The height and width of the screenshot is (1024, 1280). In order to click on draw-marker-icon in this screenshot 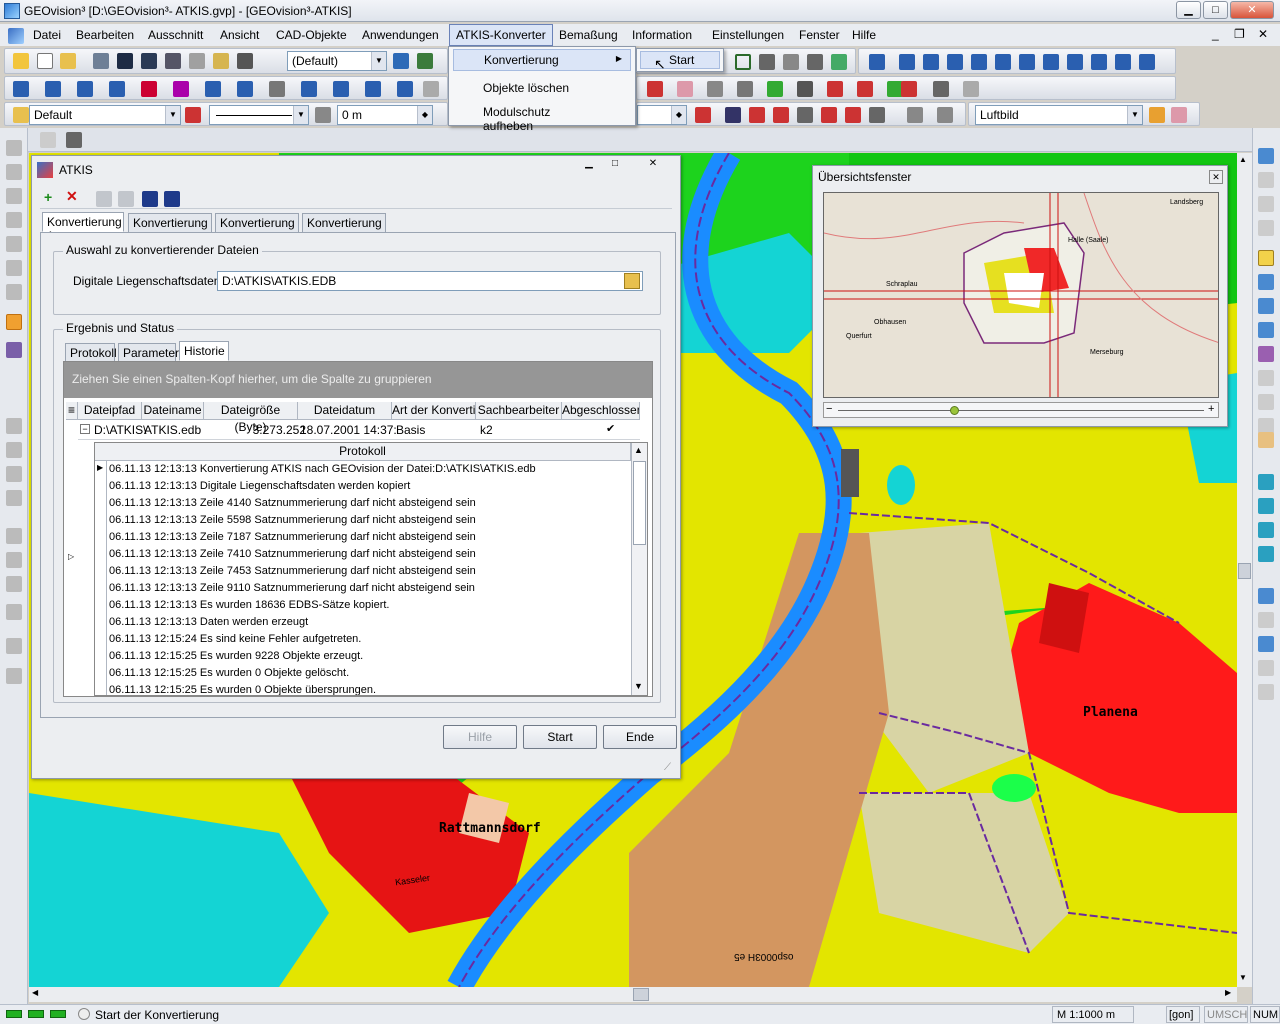, I will do `click(149, 89)`.